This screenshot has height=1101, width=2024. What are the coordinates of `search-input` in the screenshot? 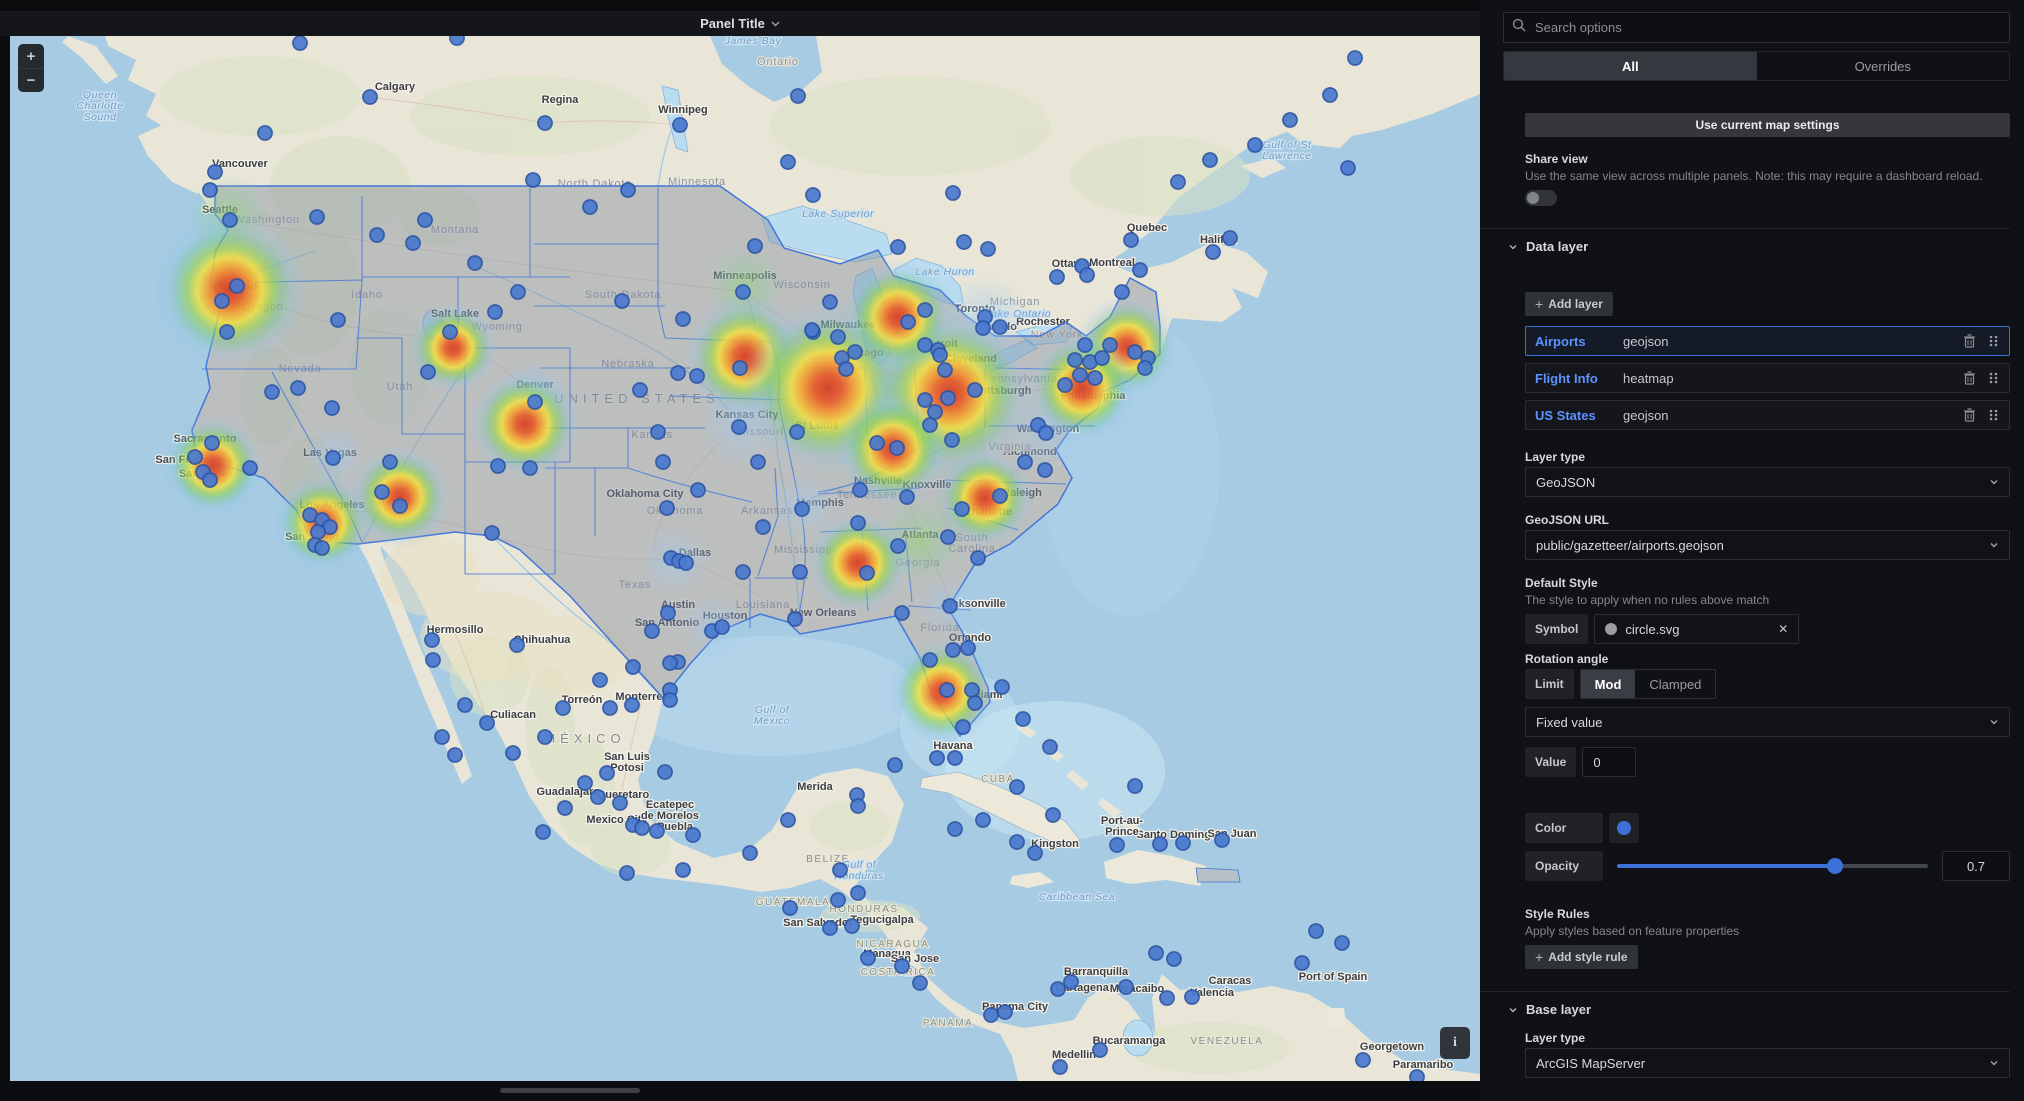 It's located at (1767, 27).